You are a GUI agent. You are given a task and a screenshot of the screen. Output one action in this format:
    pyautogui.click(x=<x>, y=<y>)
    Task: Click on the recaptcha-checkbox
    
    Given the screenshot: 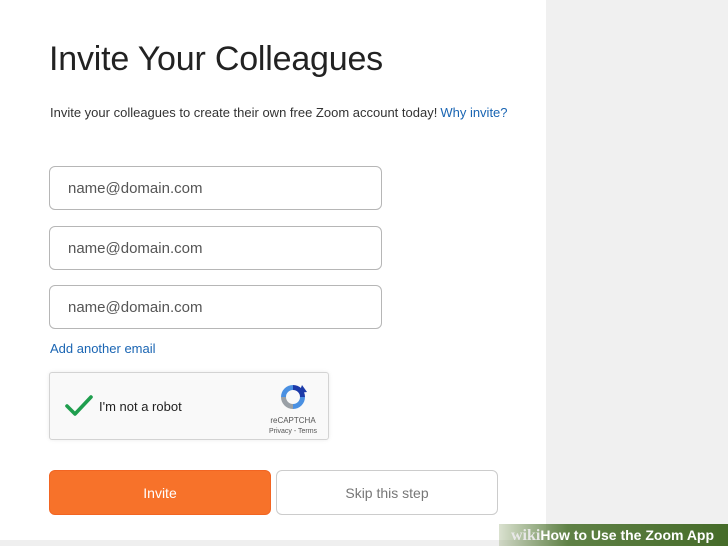 What is the action you would take?
    pyautogui.click(x=79, y=406)
    